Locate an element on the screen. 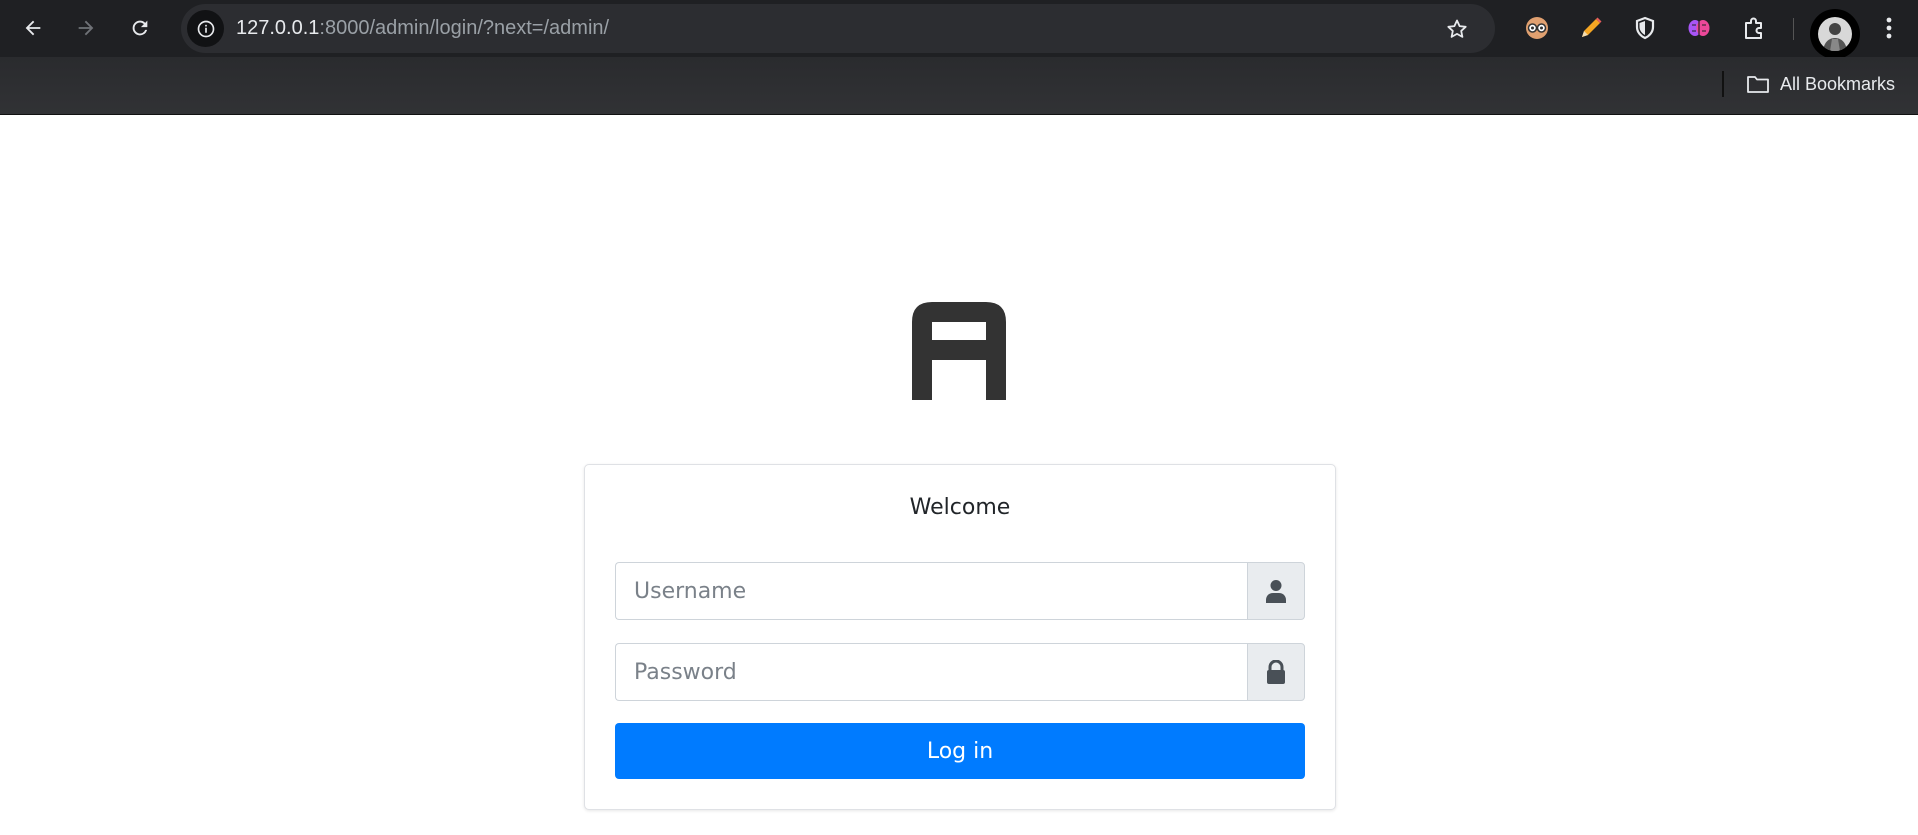 The height and width of the screenshot is (835, 1918). url-host: 127.0.0.1 is located at coordinates (278, 28).